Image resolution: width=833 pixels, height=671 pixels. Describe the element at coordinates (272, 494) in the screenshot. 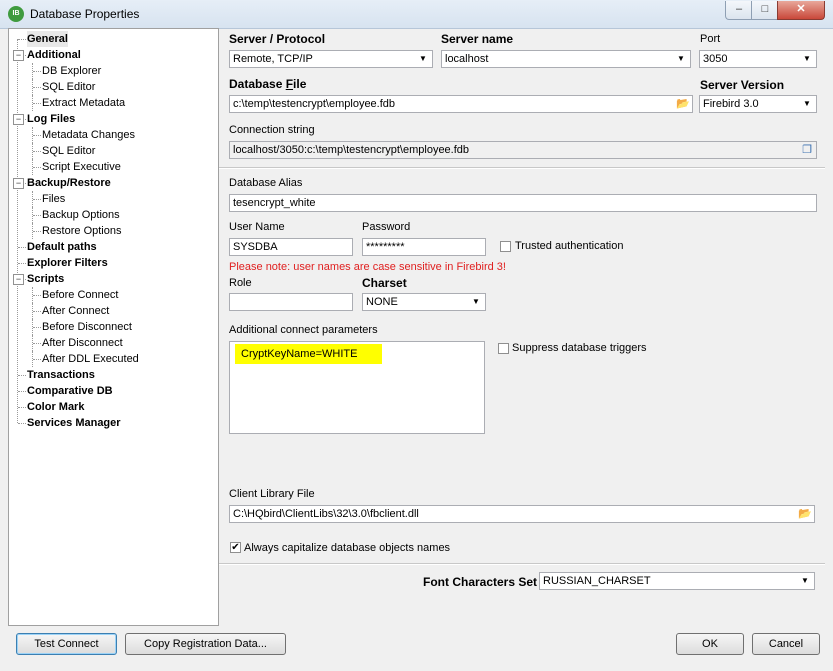

I see `client-lib-label: Client Library File` at that location.